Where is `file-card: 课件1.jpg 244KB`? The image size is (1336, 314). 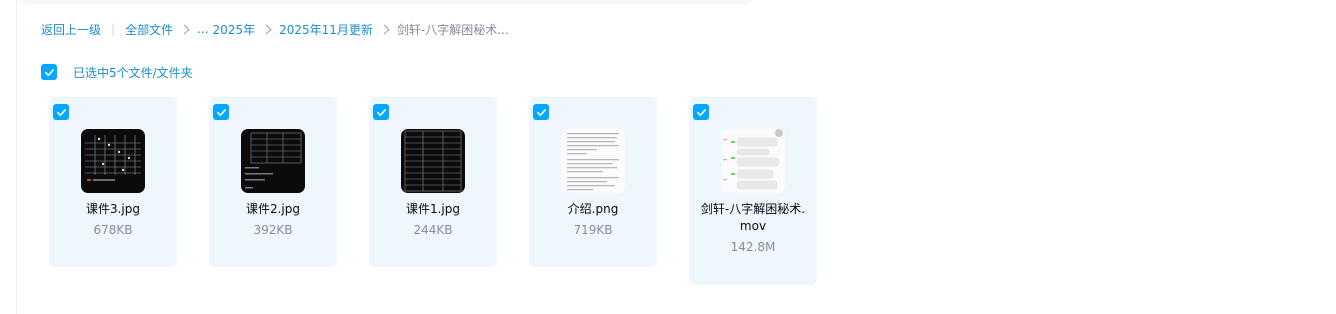
file-card: 课件1.jpg 244KB is located at coordinates (433, 182).